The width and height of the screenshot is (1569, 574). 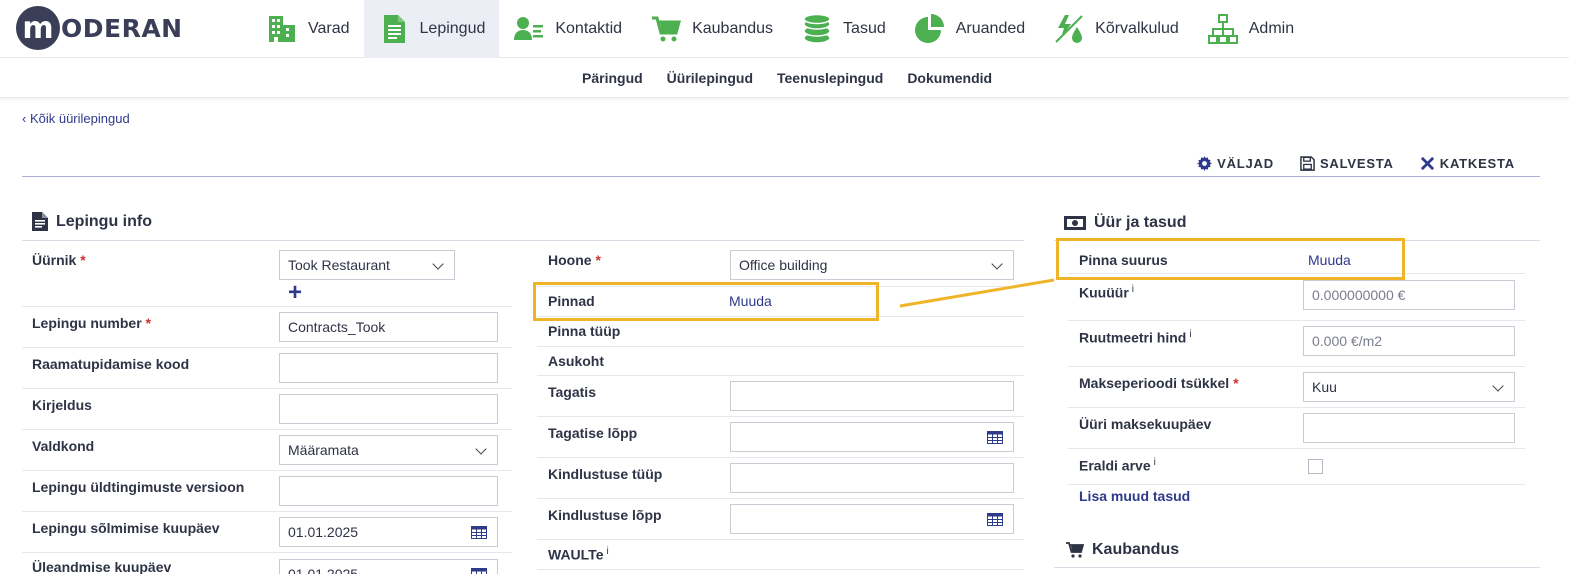 I want to click on building-select: Office building, so click(x=872, y=265).